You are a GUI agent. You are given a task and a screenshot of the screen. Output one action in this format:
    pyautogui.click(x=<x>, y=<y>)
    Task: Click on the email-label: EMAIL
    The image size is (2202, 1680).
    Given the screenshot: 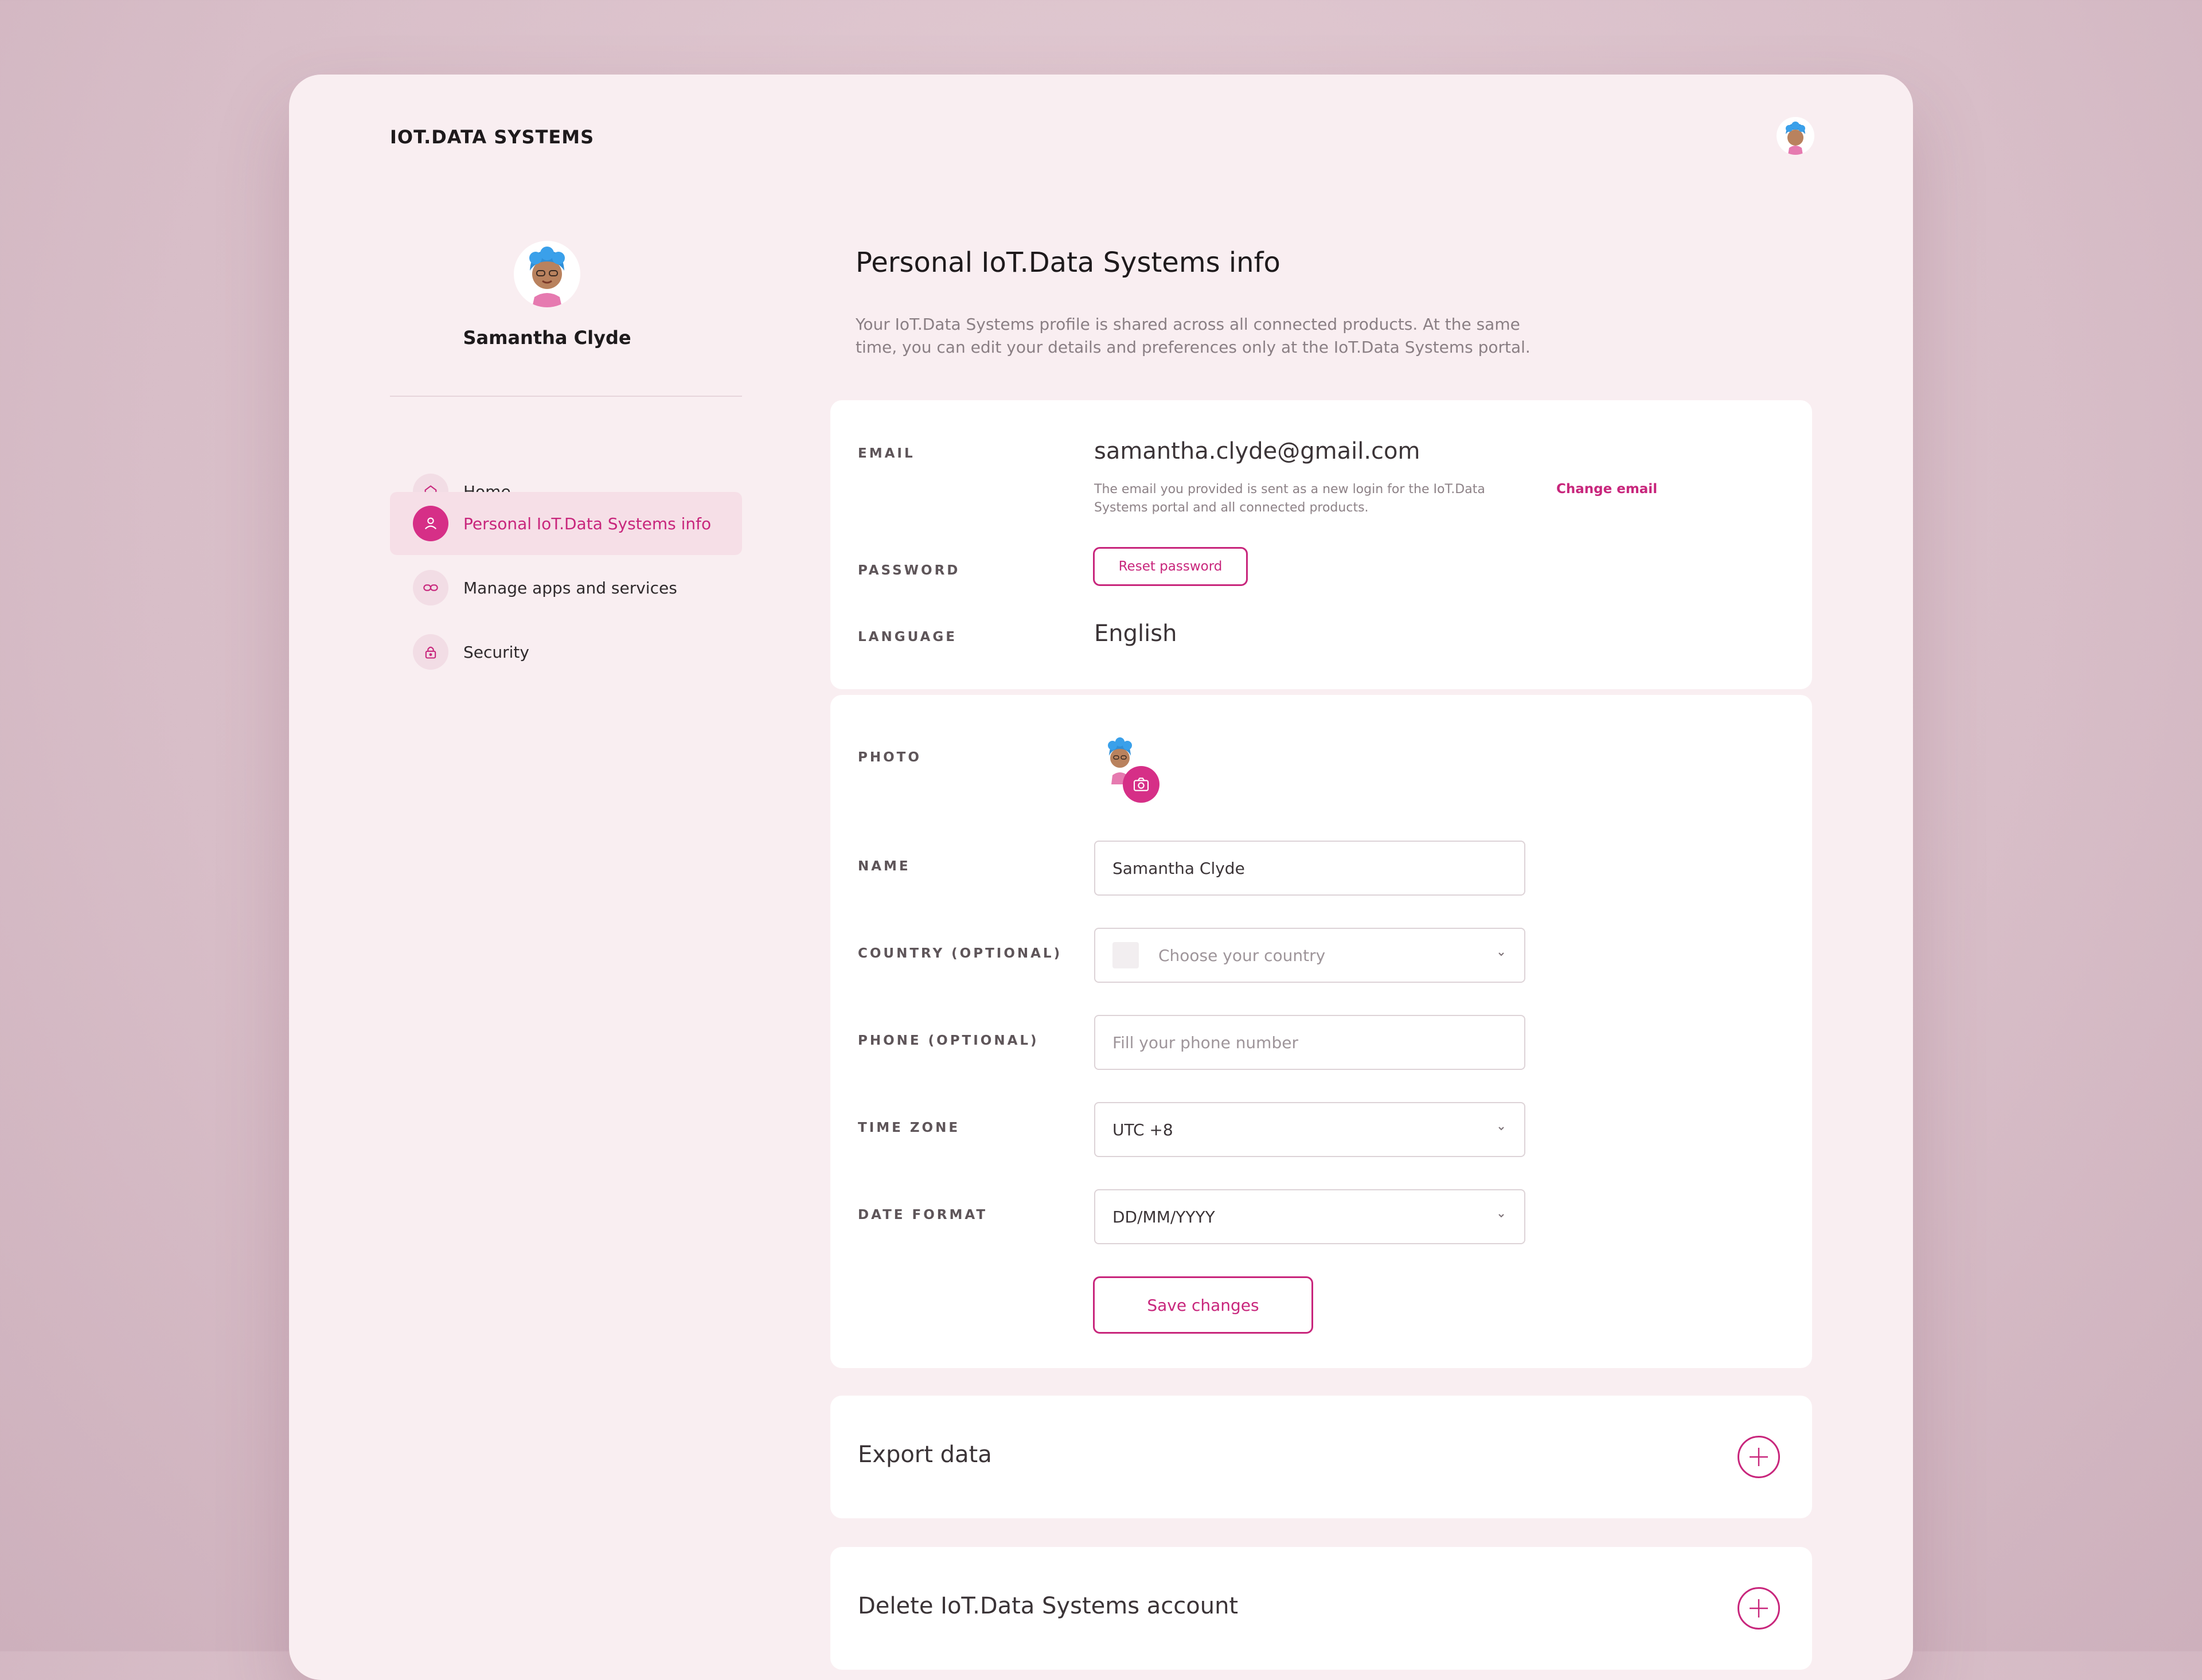 What is the action you would take?
    pyautogui.click(x=887, y=453)
    